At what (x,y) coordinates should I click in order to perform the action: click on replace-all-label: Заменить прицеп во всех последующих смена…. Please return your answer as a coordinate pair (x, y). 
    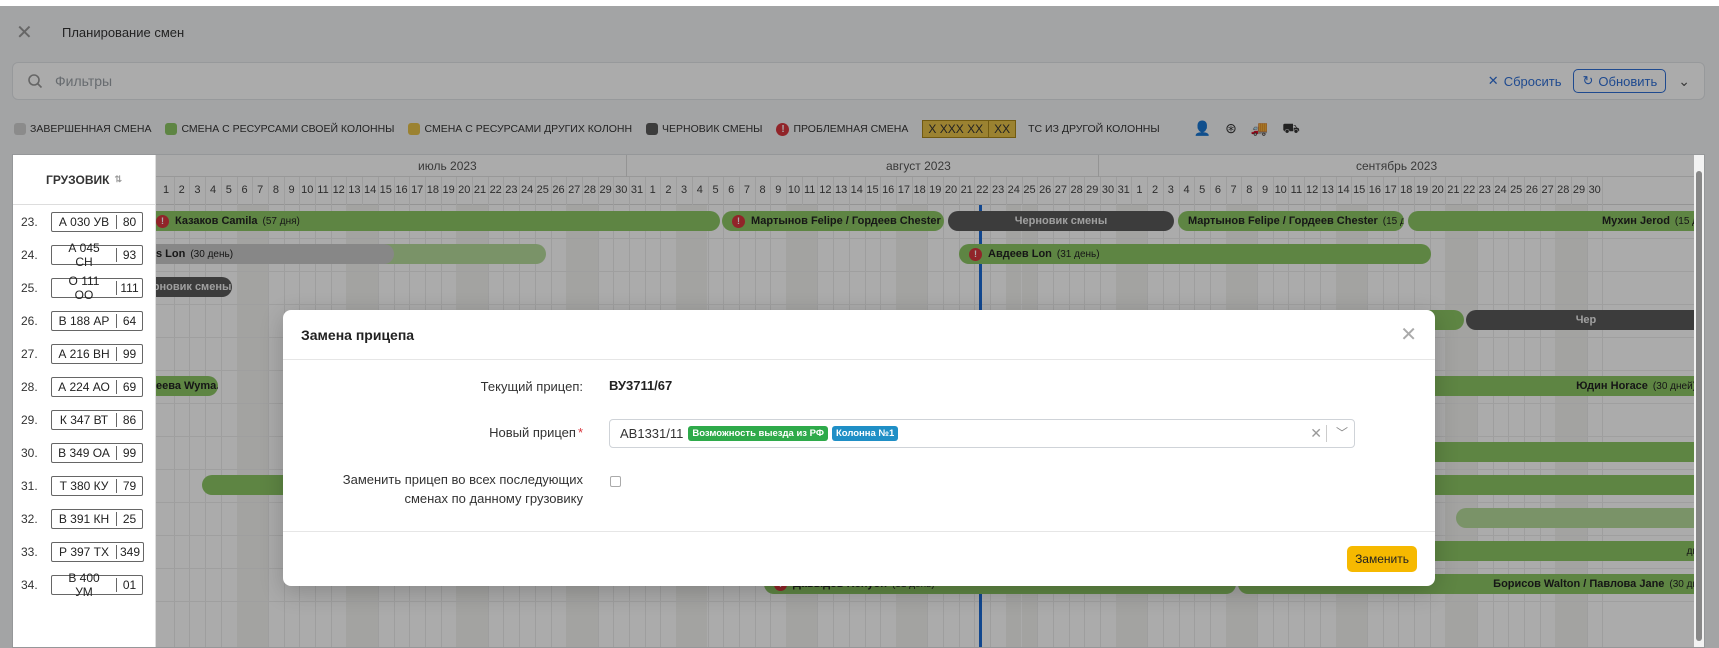
    Looking at the image, I should click on (463, 489).